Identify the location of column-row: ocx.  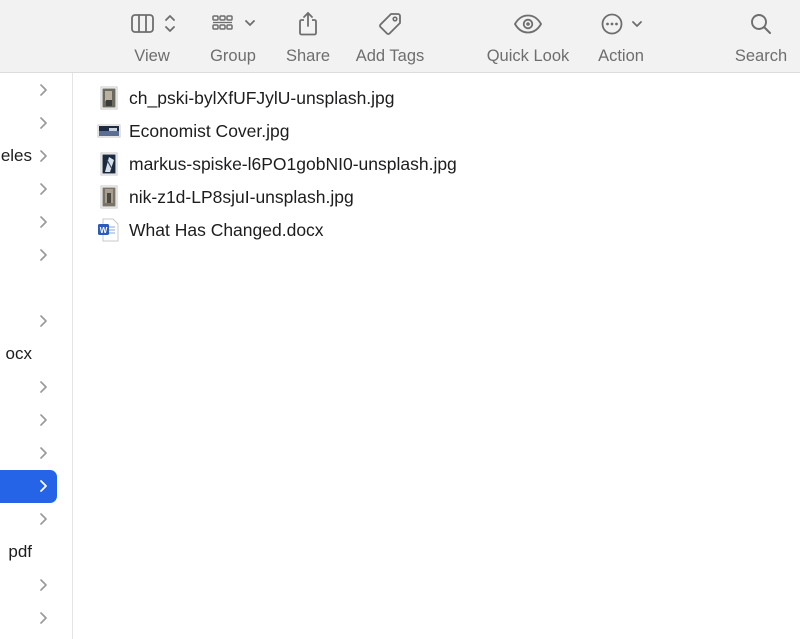
(36, 354).